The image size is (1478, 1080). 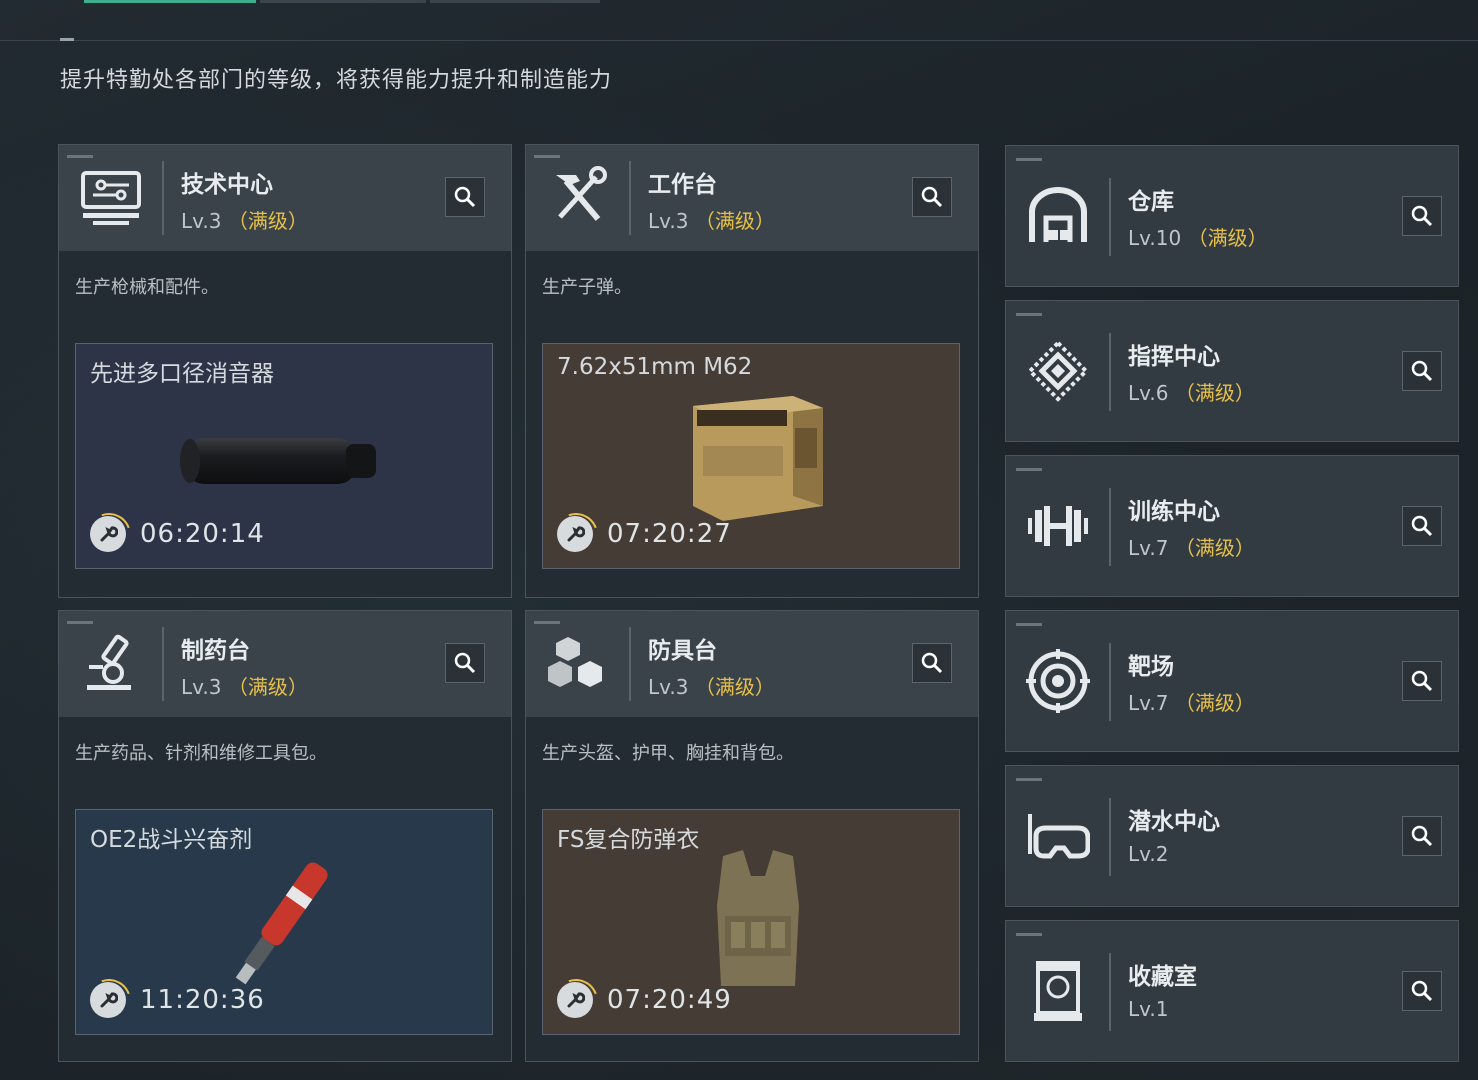 What do you see at coordinates (147, 287) in the screenshot?
I see `department-description: 生产枪械和配件。` at bounding box center [147, 287].